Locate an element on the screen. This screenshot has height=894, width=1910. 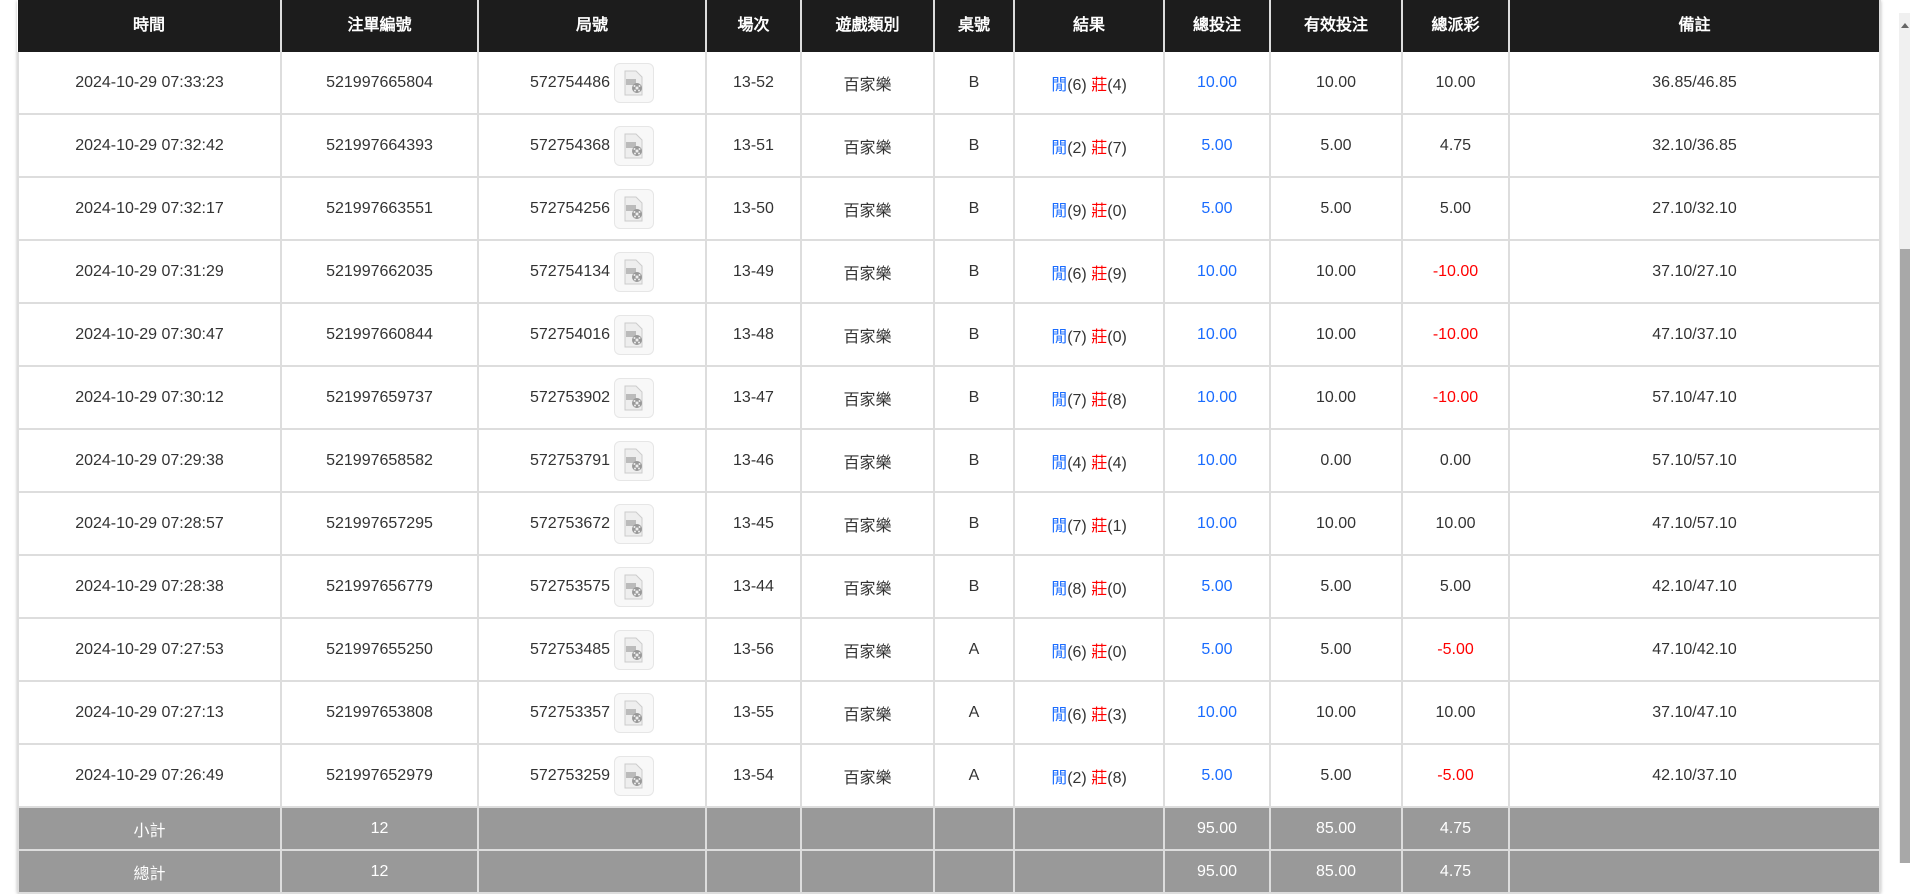
column-header-game-type: 遊戲類別 is located at coordinates (868, 26).